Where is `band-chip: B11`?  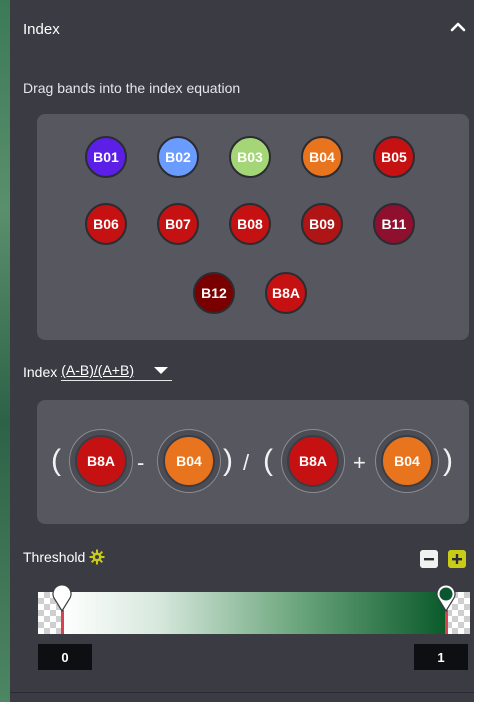 band-chip: B11 is located at coordinates (394, 224).